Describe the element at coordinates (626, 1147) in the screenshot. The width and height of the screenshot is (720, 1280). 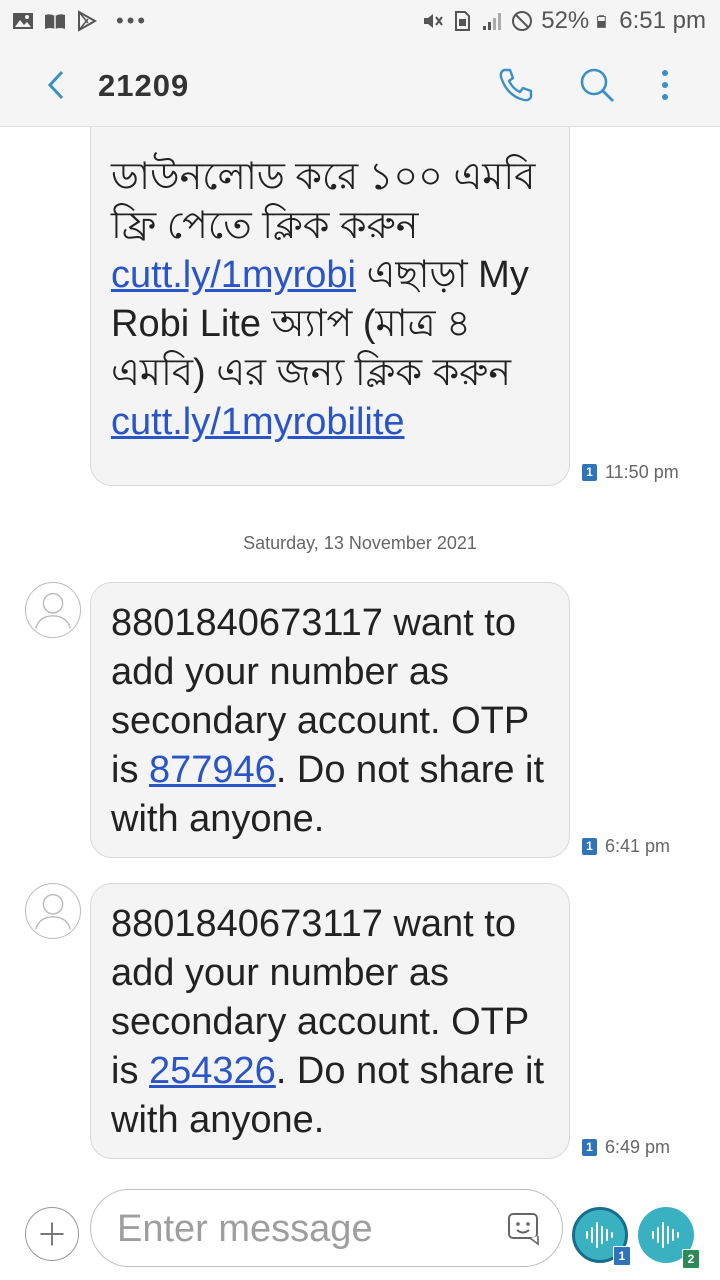
I see `message-time: 1 6:49 pm` at that location.